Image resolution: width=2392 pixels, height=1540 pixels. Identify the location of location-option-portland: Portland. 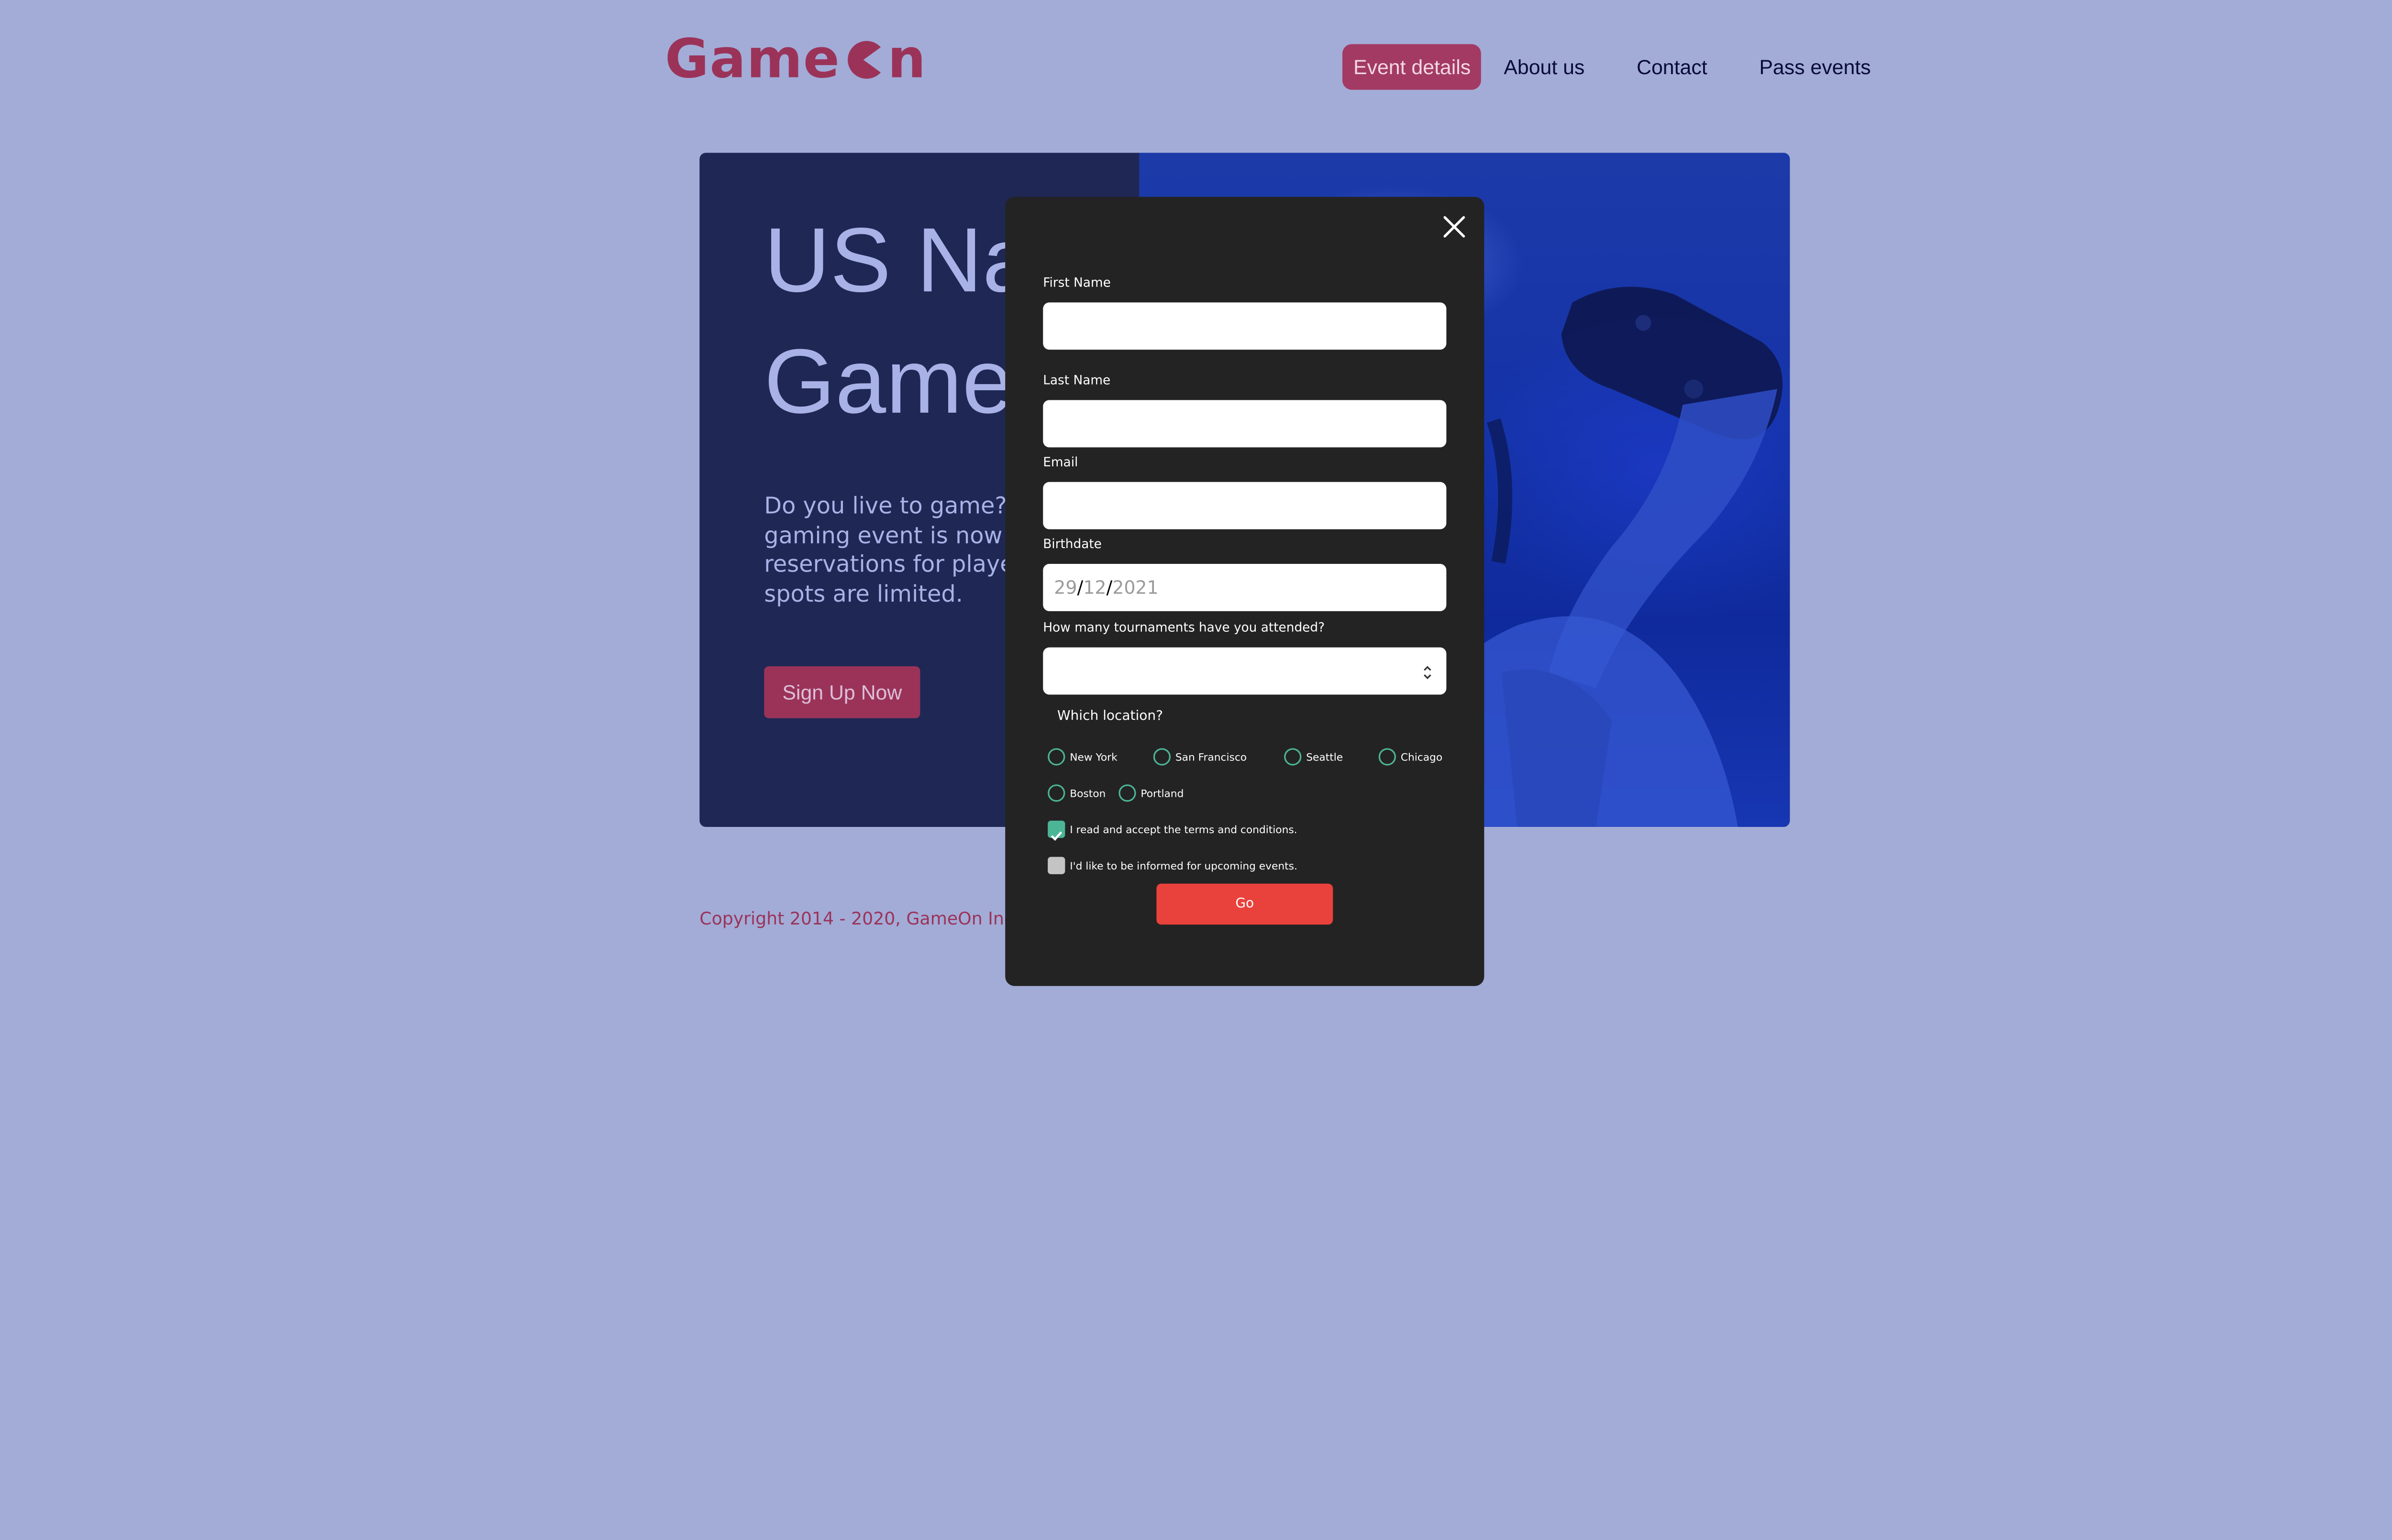
(1151, 793).